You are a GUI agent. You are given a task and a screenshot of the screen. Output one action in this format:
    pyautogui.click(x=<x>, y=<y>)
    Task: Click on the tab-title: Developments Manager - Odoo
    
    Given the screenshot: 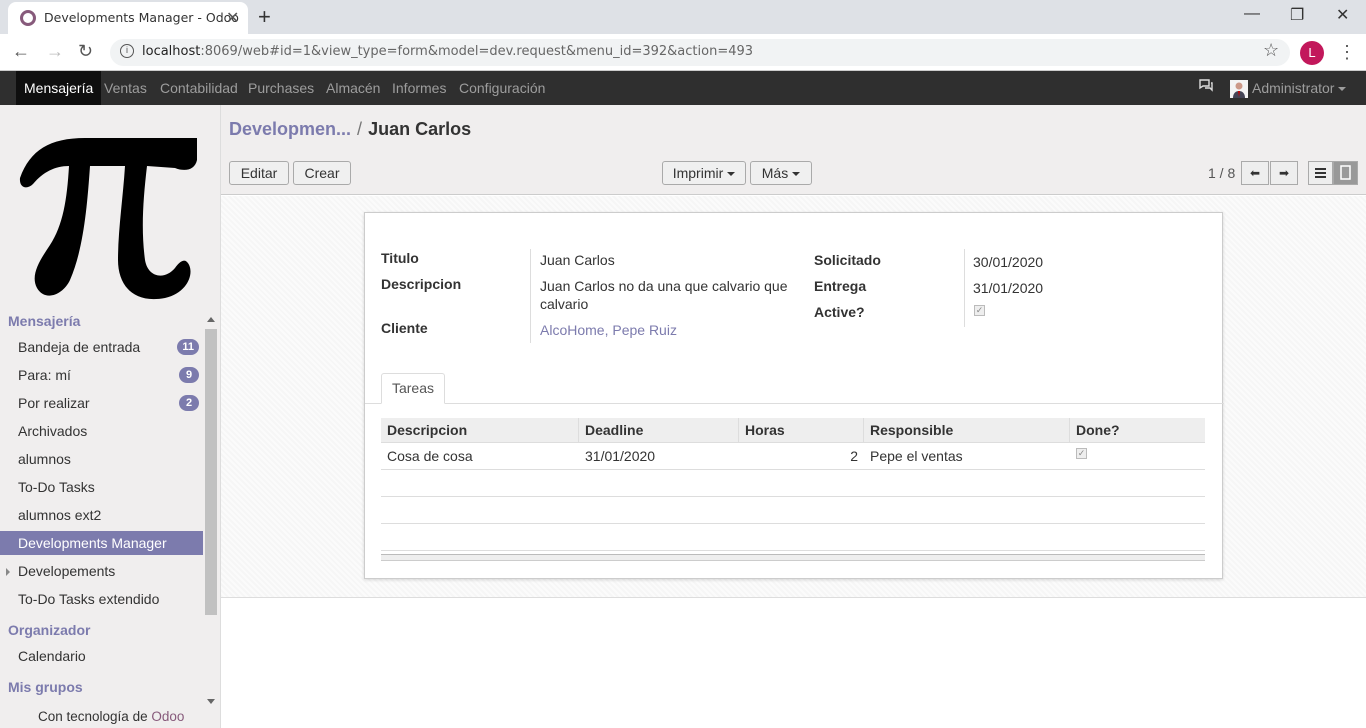 What is the action you would take?
    pyautogui.click(x=141, y=17)
    